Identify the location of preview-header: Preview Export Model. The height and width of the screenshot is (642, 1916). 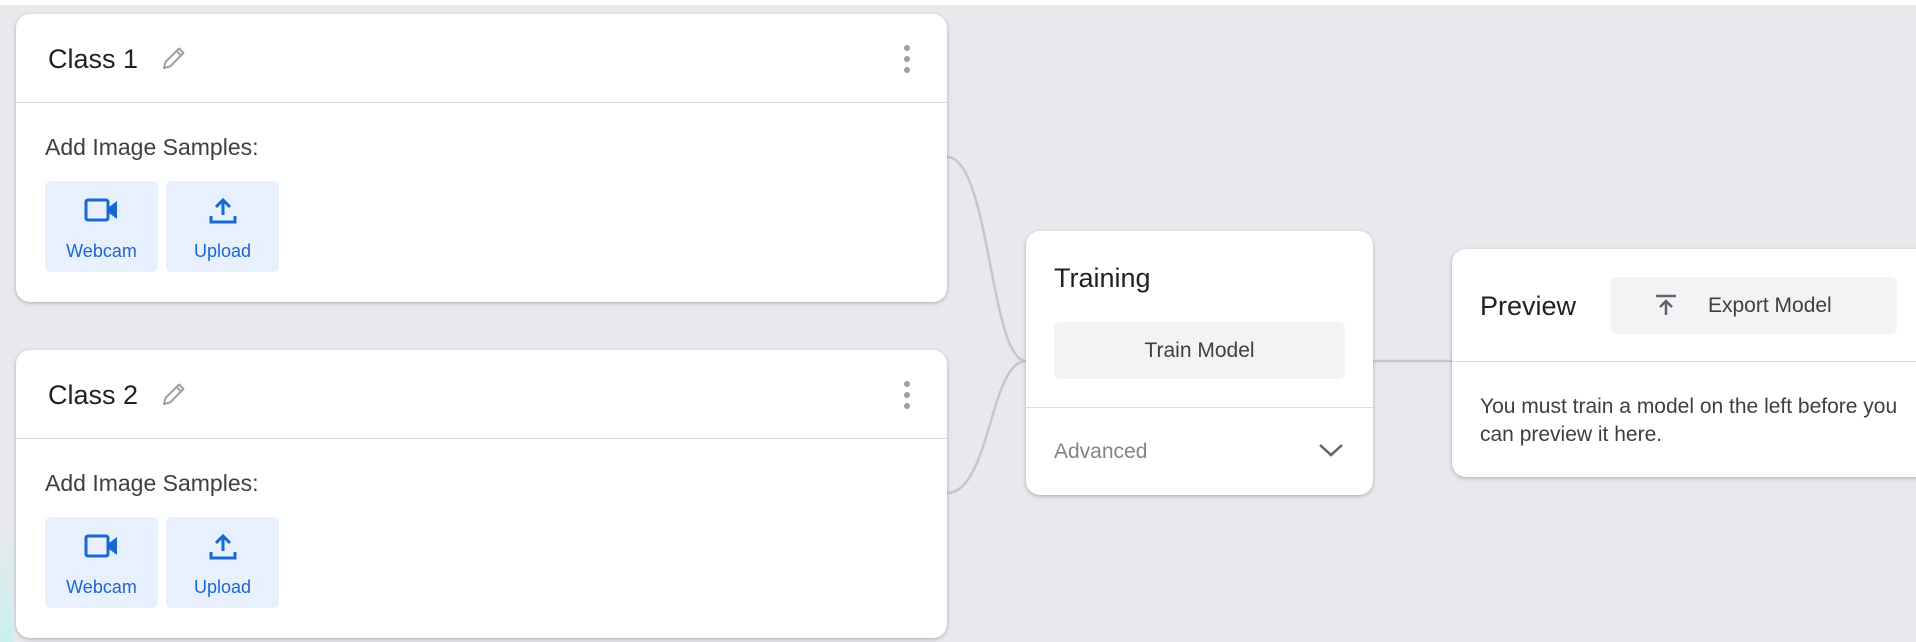
(1684, 305).